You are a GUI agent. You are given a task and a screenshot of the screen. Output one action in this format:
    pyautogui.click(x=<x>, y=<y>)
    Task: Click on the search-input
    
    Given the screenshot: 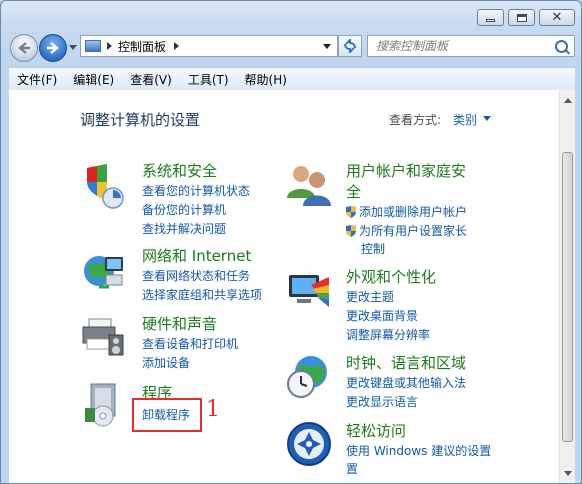 What is the action you would take?
    pyautogui.click(x=464, y=46)
    